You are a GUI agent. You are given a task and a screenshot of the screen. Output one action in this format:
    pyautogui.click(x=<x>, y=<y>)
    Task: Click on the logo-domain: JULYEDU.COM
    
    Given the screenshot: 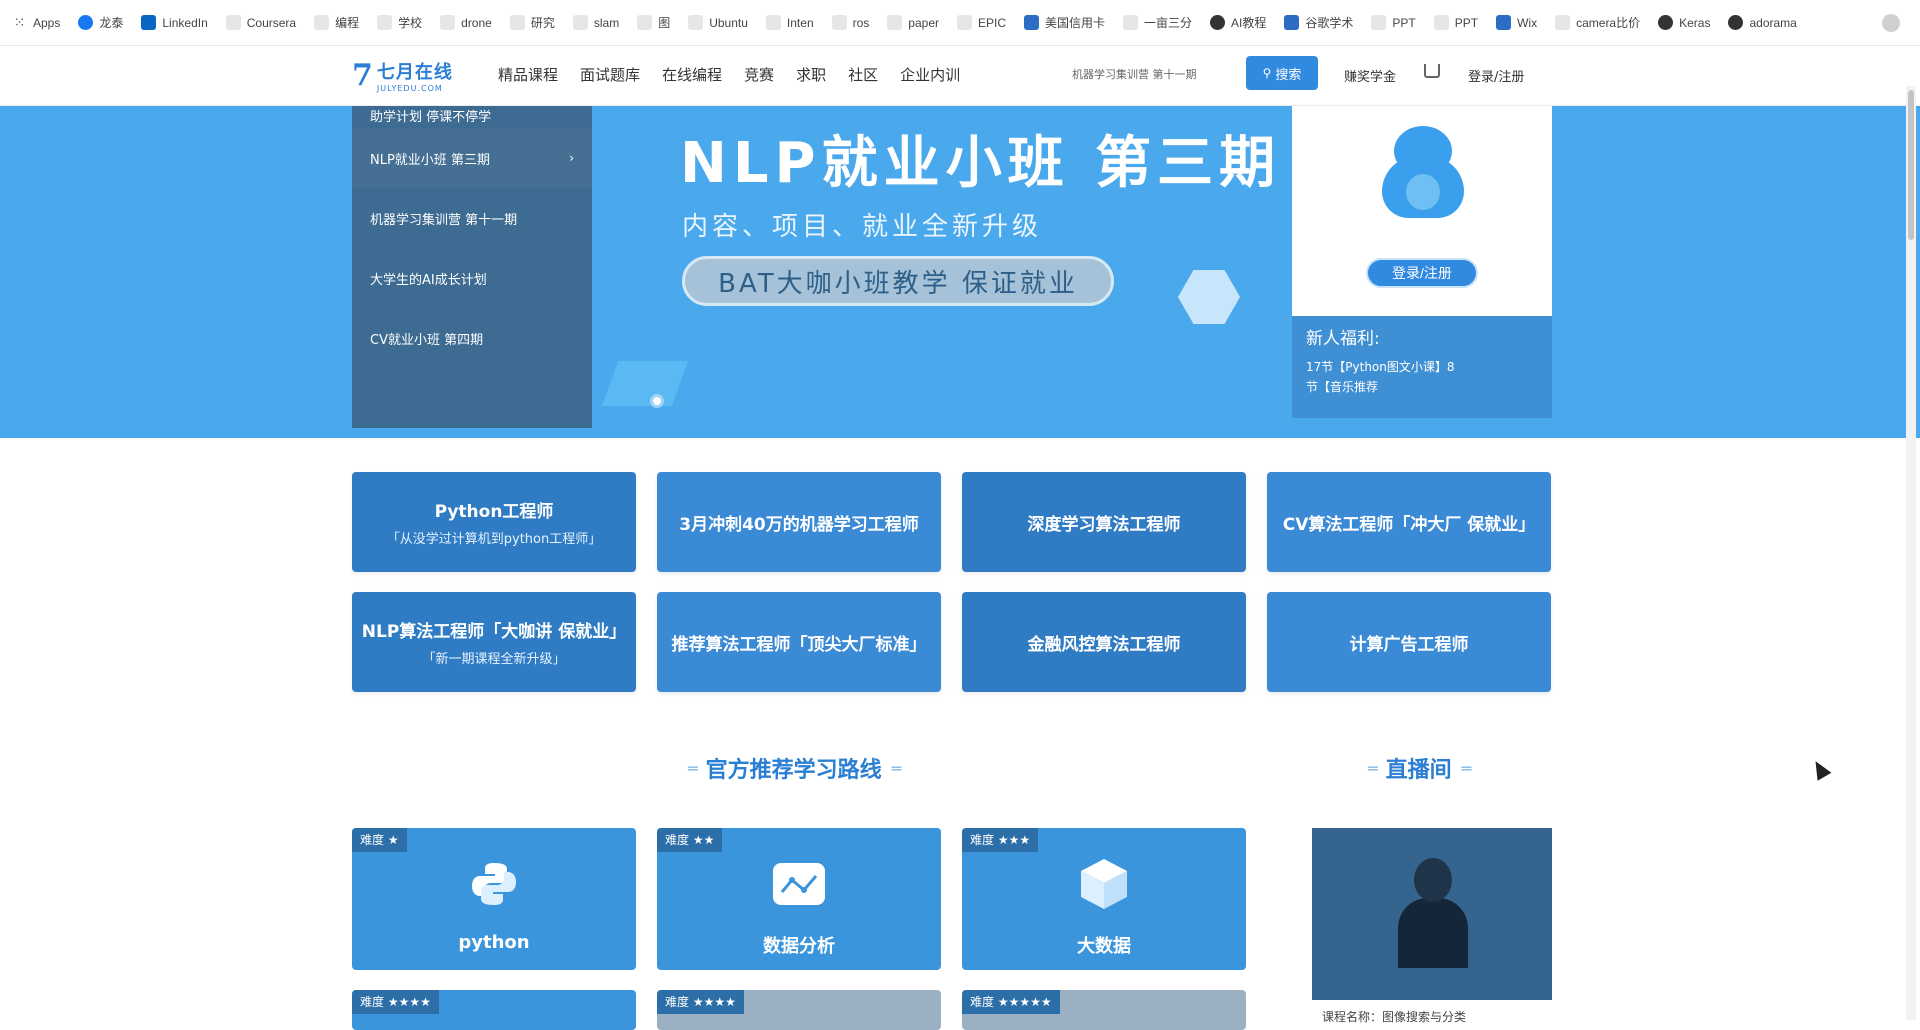 What is the action you would take?
    pyautogui.click(x=409, y=88)
    